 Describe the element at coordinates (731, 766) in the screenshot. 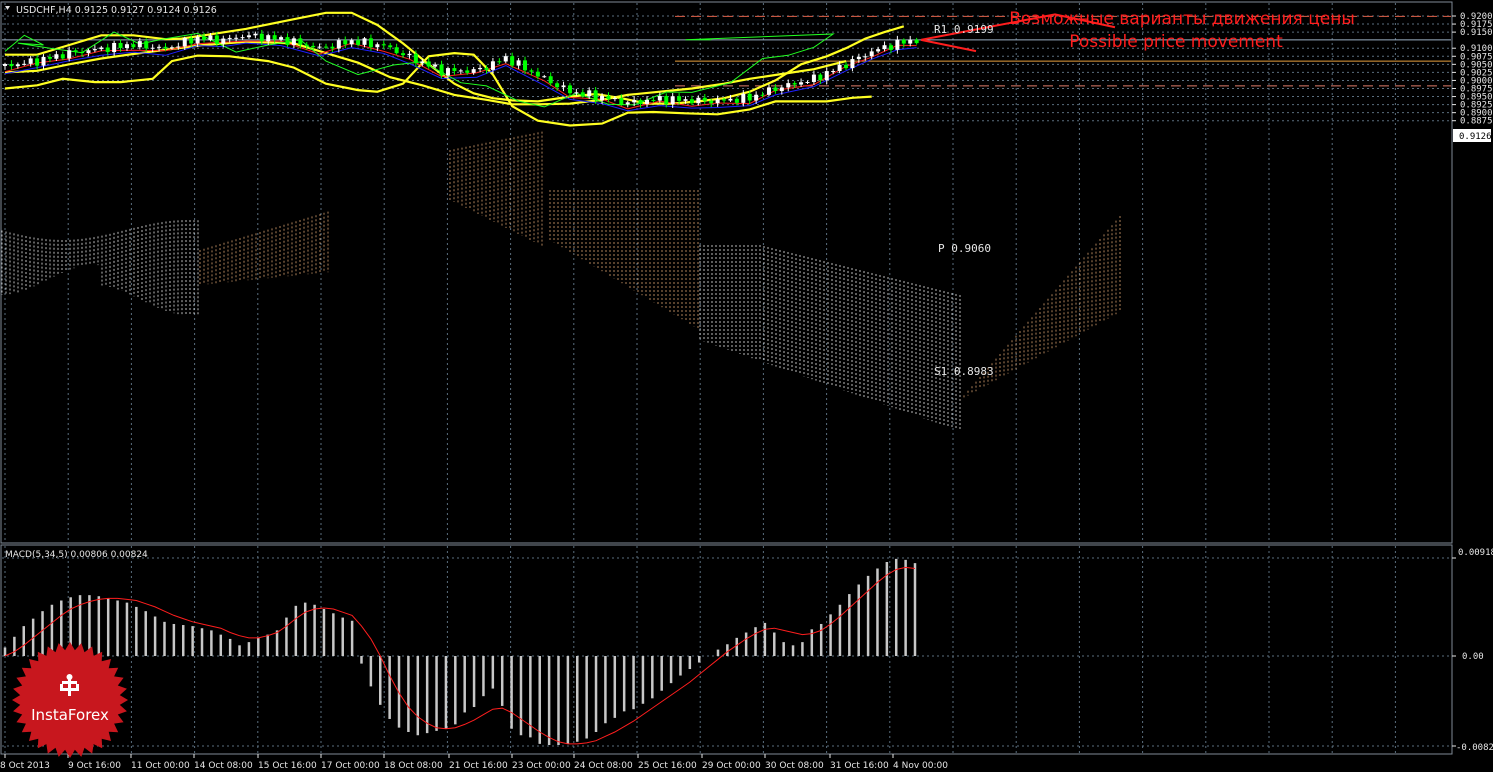

I see `time-tick-label: 29 Oct 00:00` at that location.